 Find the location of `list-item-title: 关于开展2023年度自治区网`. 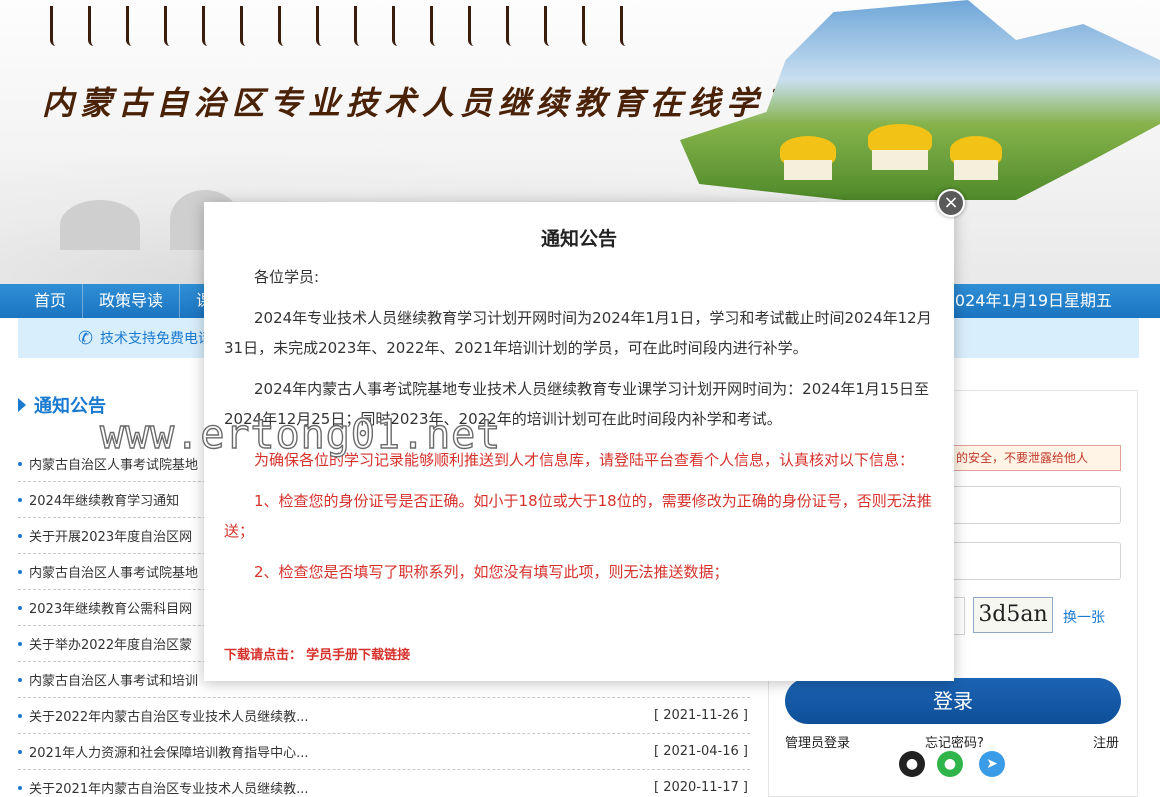

list-item-title: 关于开展2023年度自治区网 is located at coordinates (105, 535).